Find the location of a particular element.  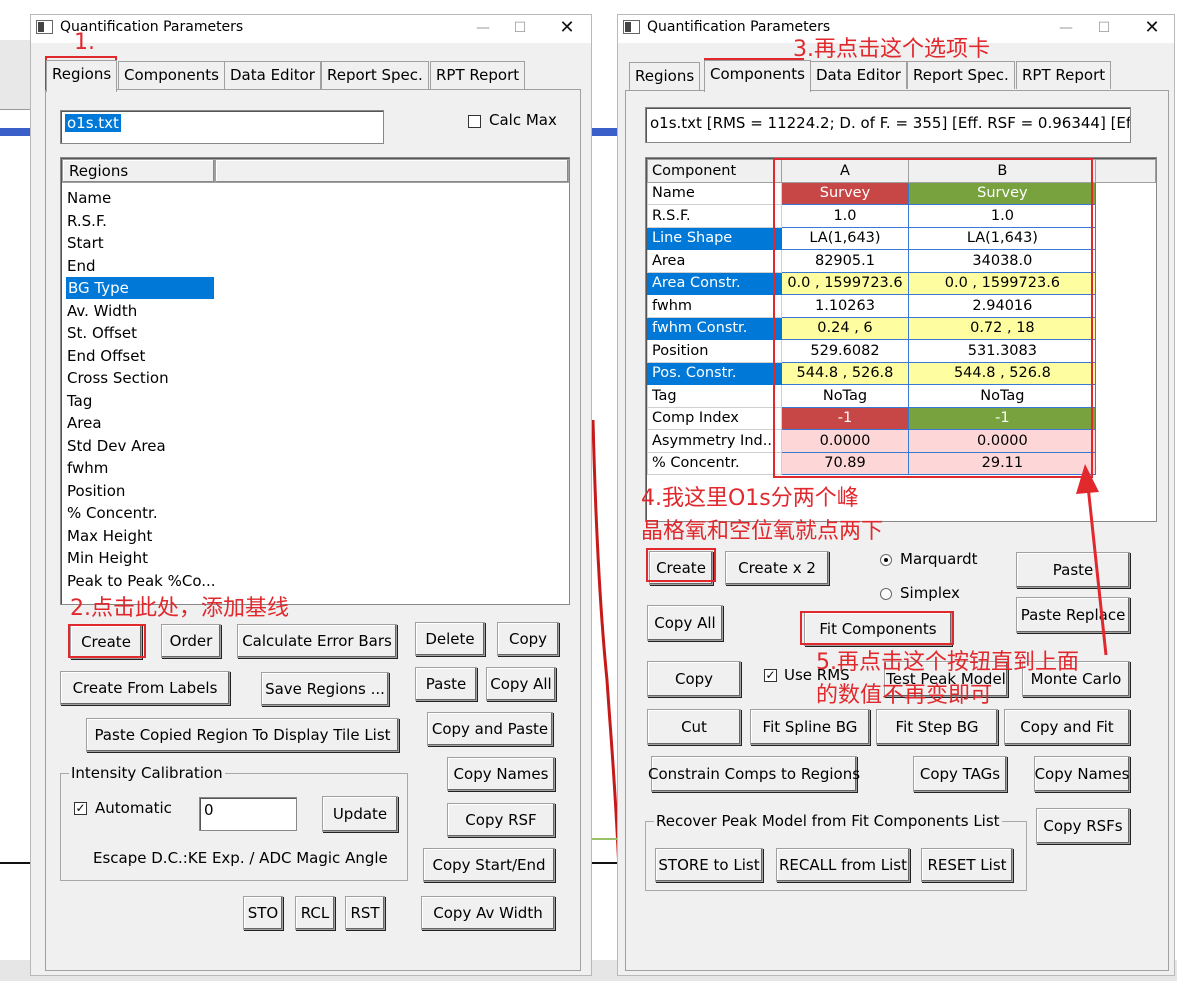

regions-list-item: Name is located at coordinates (89, 198).